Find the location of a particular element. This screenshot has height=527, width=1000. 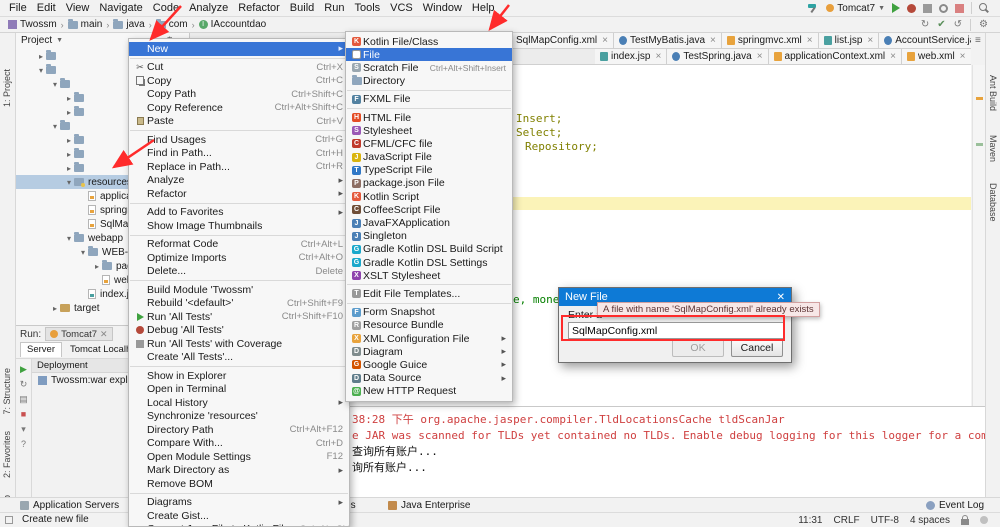

editor-tab-web-xml: web.xml × is located at coordinates (936, 56).